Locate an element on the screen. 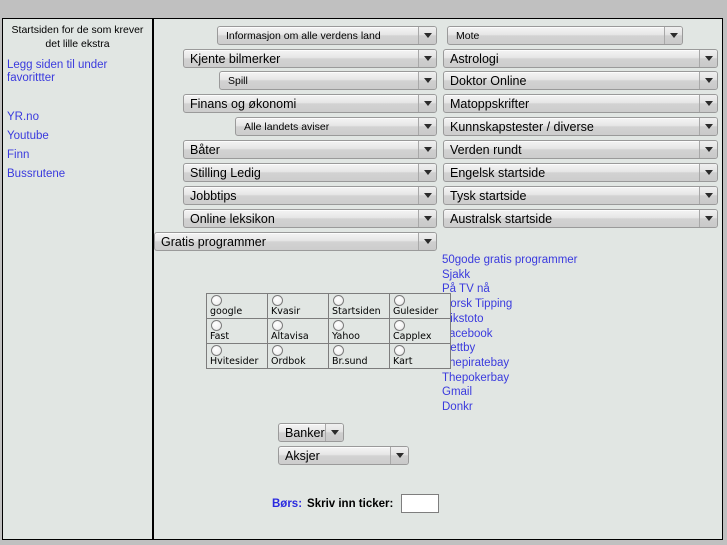 This screenshot has width=727, height=545. dropdown-tysk-startside: Tysk startside is located at coordinates (580, 195).